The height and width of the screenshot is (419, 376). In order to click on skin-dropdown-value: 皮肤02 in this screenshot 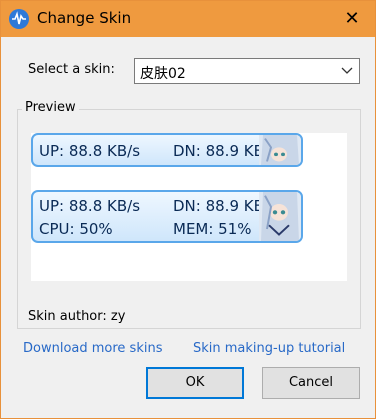, I will do `click(163, 74)`.